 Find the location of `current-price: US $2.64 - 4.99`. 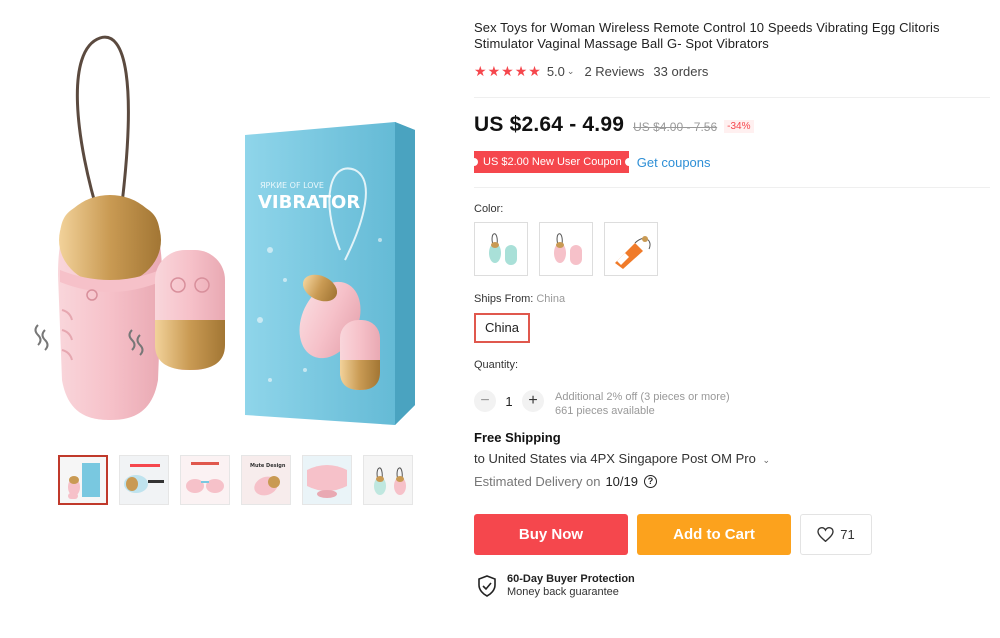

current-price: US $2.64 - 4.99 is located at coordinates (549, 124).